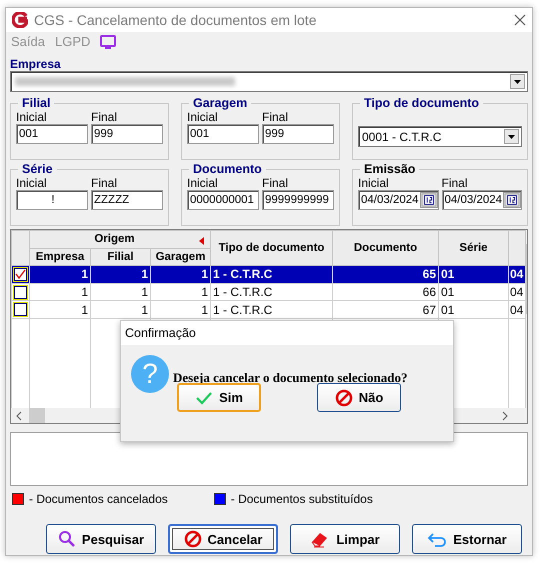  I want to click on column-header: Garagem, so click(180, 257).